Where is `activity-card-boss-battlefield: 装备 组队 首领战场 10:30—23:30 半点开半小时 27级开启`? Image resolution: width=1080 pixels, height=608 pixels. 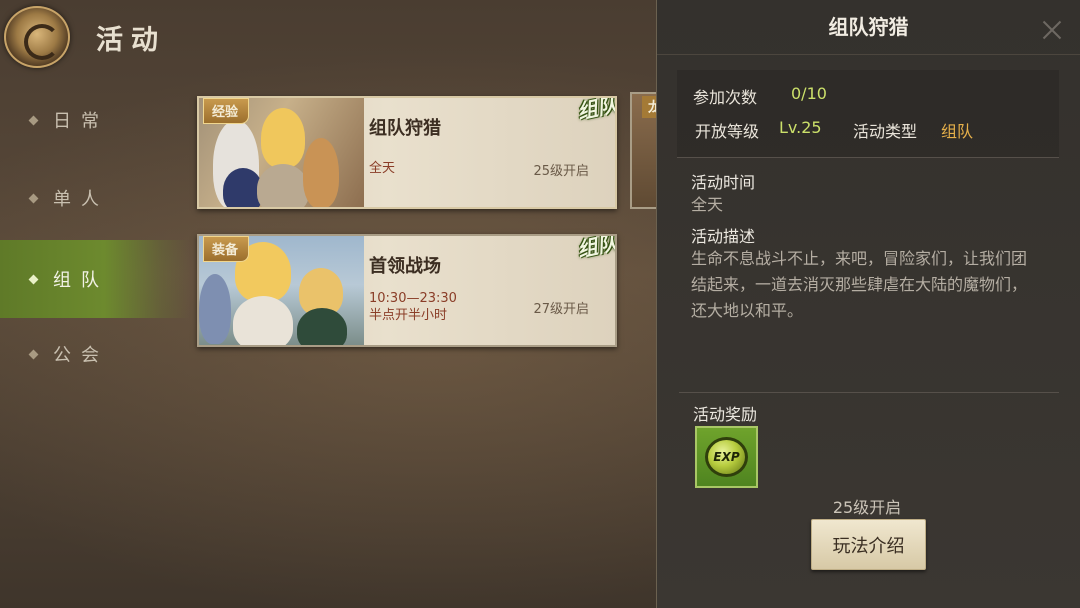
activity-card-boss-battlefield: 装备 组队 首领战场 10:30—23:30 半点开半小时 27级开启 is located at coordinates (407, 290).